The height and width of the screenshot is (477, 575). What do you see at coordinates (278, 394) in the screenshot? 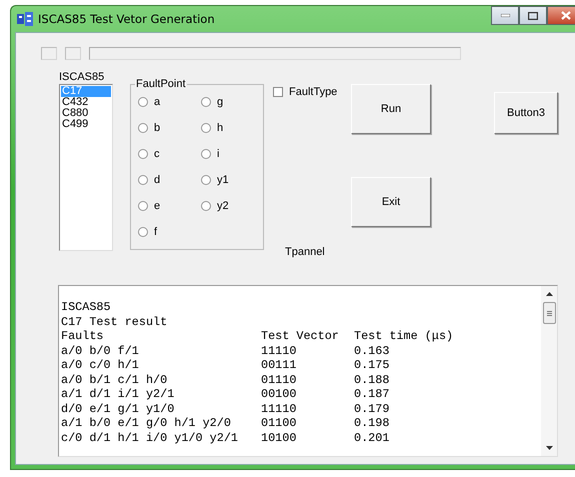
I see `vector-cell: 00100` at bounding box center [278, 394].